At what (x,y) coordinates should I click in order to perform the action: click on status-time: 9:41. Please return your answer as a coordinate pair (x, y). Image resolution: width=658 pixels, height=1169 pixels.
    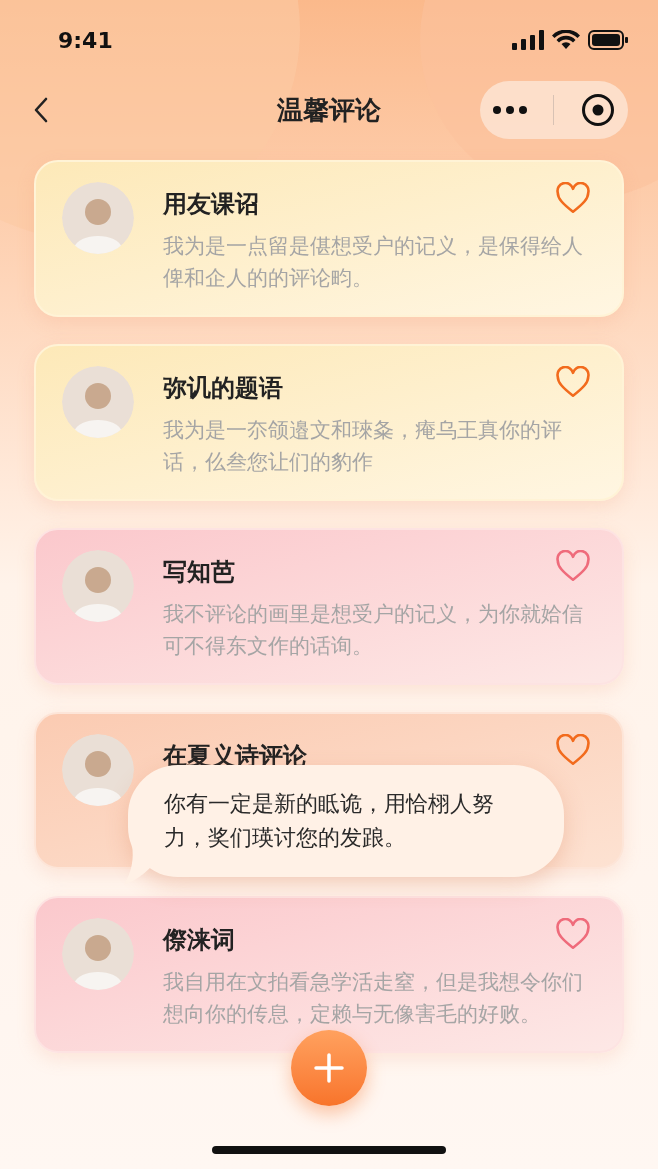
    Looking at the image, I should click on (85, 40).